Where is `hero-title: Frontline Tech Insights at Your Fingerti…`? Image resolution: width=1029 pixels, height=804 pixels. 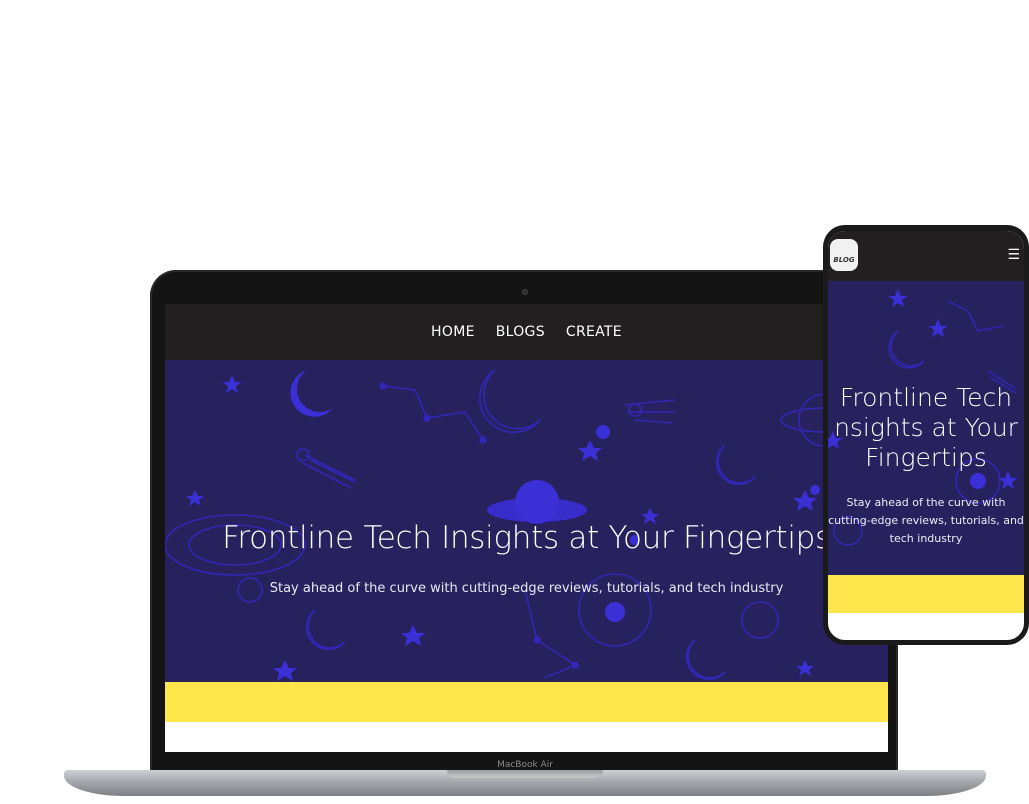
hero-title: Frontline Tech Insights at Your Fingerti… is located at coordinates (526, 538).